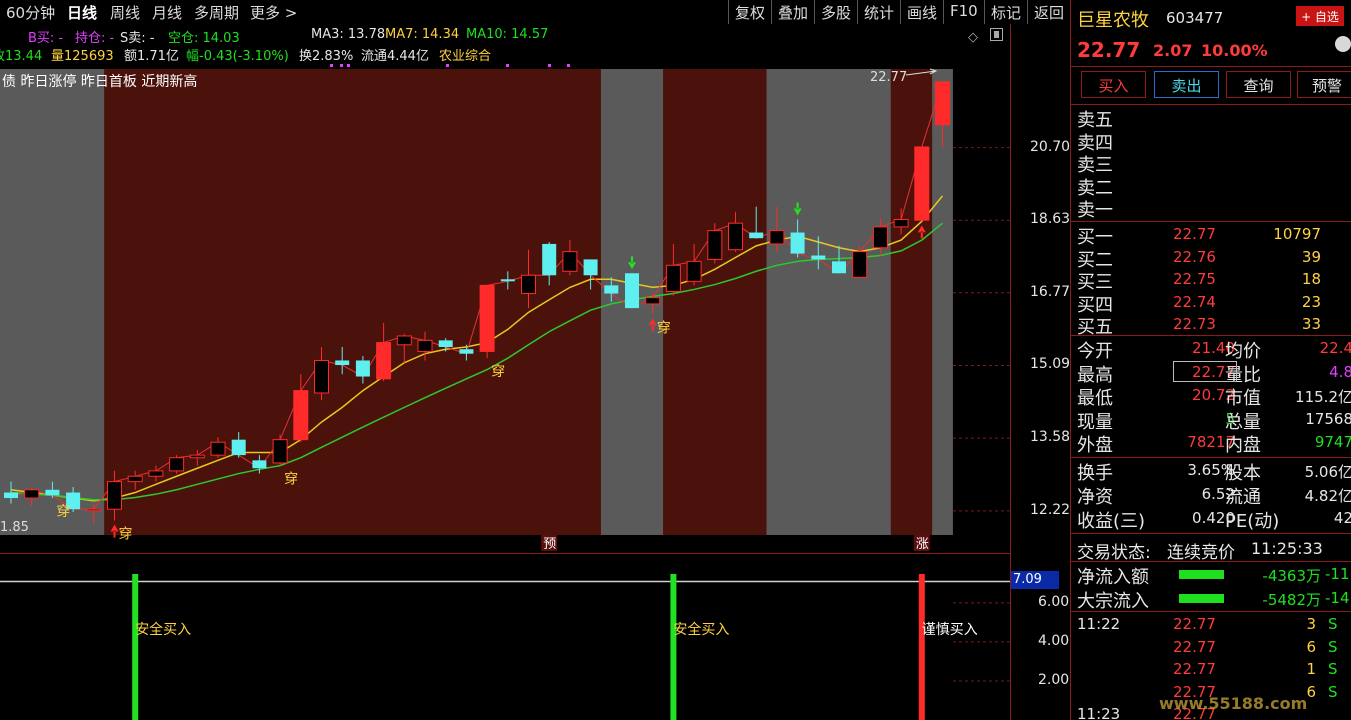  What do you see at coordinates (1213, 348) in the screenshot?
I see `stat-value: 21.40` at bounding box center [1213, 348].